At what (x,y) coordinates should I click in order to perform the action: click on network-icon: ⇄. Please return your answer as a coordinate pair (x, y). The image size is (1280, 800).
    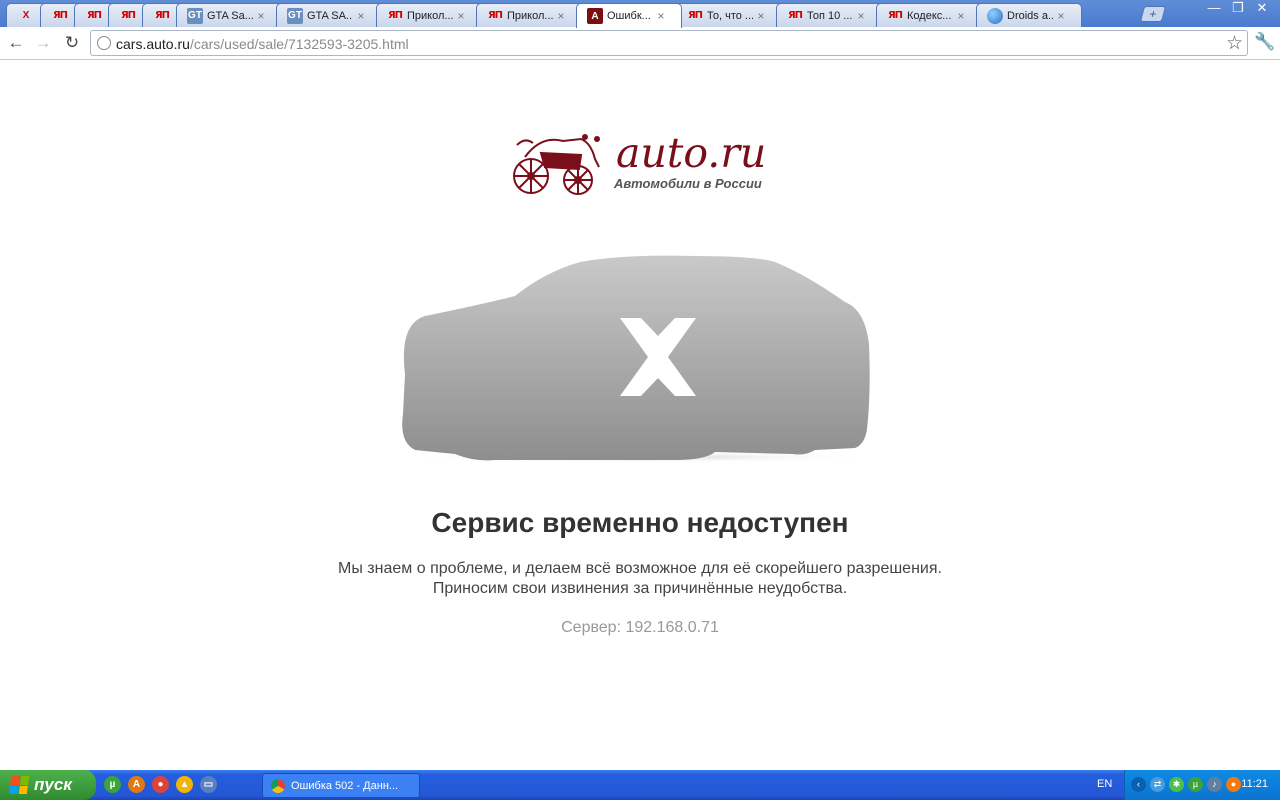
    Looking at the image, I should click on (1157, 784).